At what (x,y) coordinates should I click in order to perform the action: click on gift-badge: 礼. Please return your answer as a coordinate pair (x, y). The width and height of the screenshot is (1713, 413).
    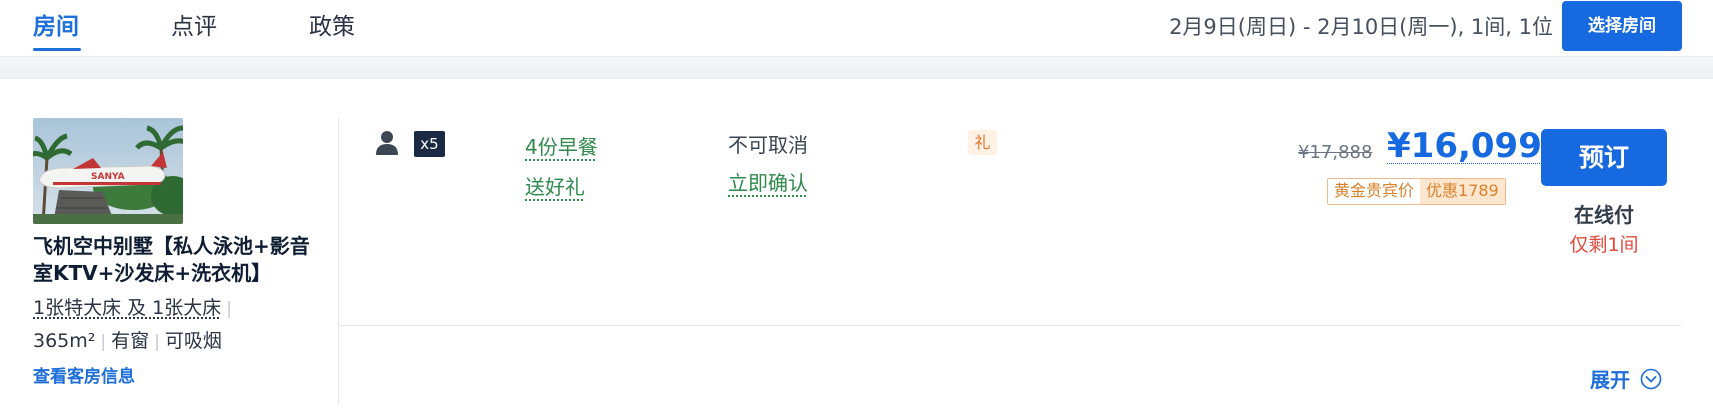
    Looking at the image, I should click on (982, 142).